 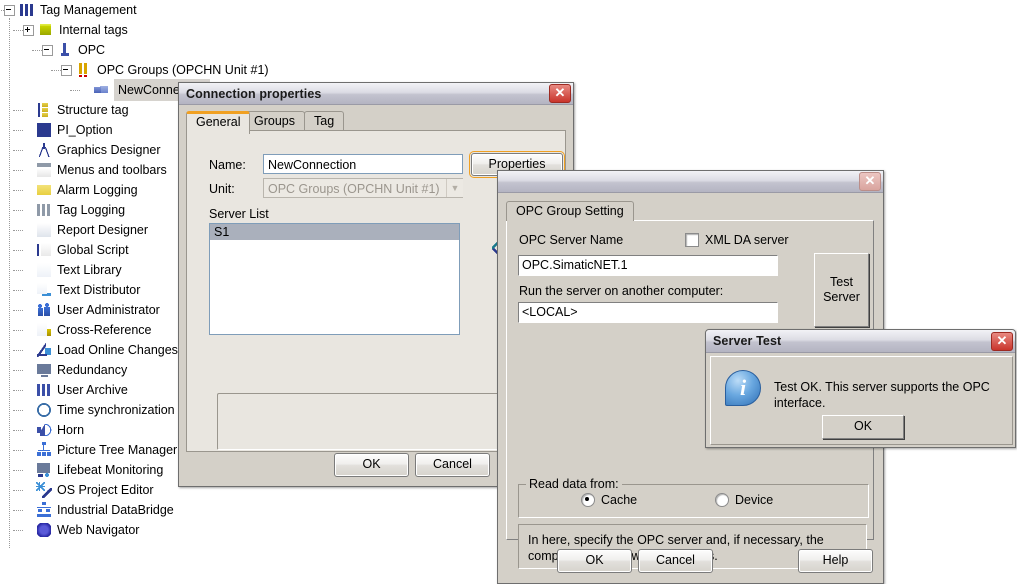 I want to click on pi-option-icon, so click(x=44, y=130).